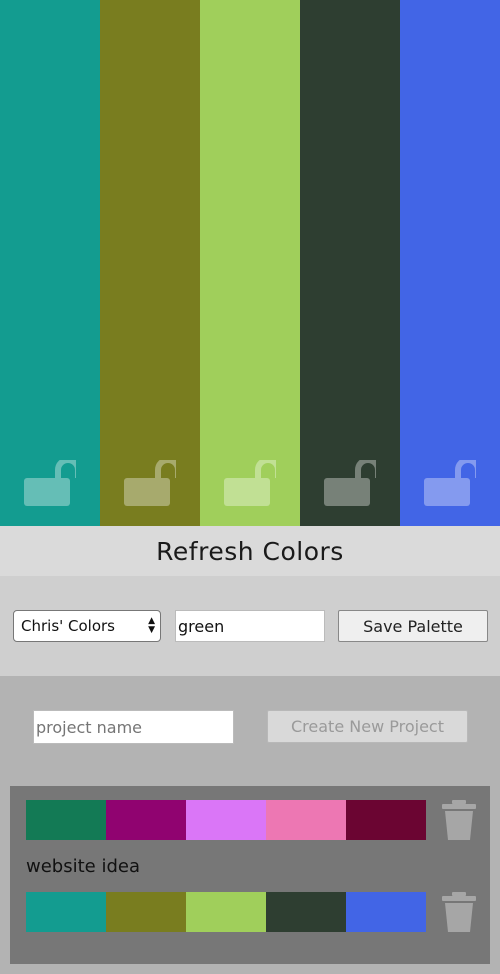  I want to click on refresh-colors-label: Refresh Colors, so click(250, 551).